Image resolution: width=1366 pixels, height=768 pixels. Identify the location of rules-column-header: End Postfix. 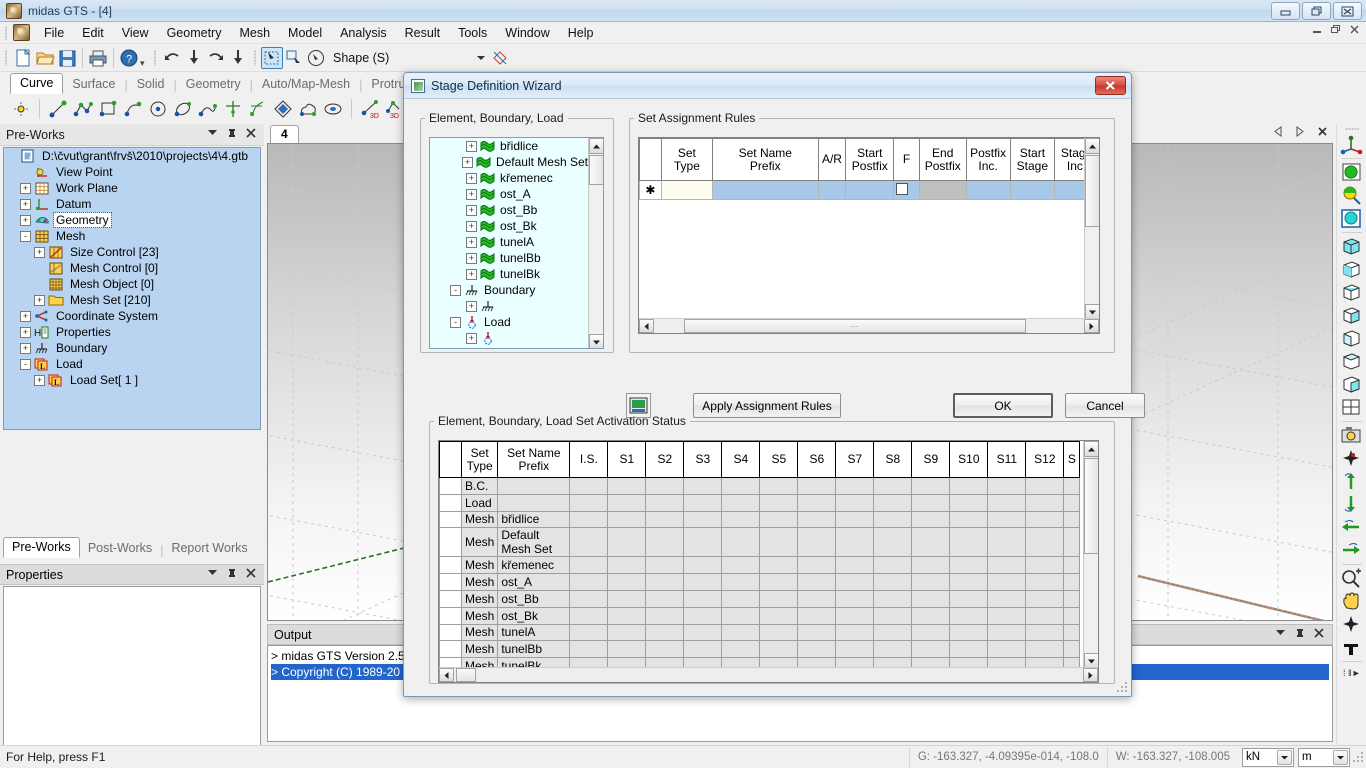
(942, 159).